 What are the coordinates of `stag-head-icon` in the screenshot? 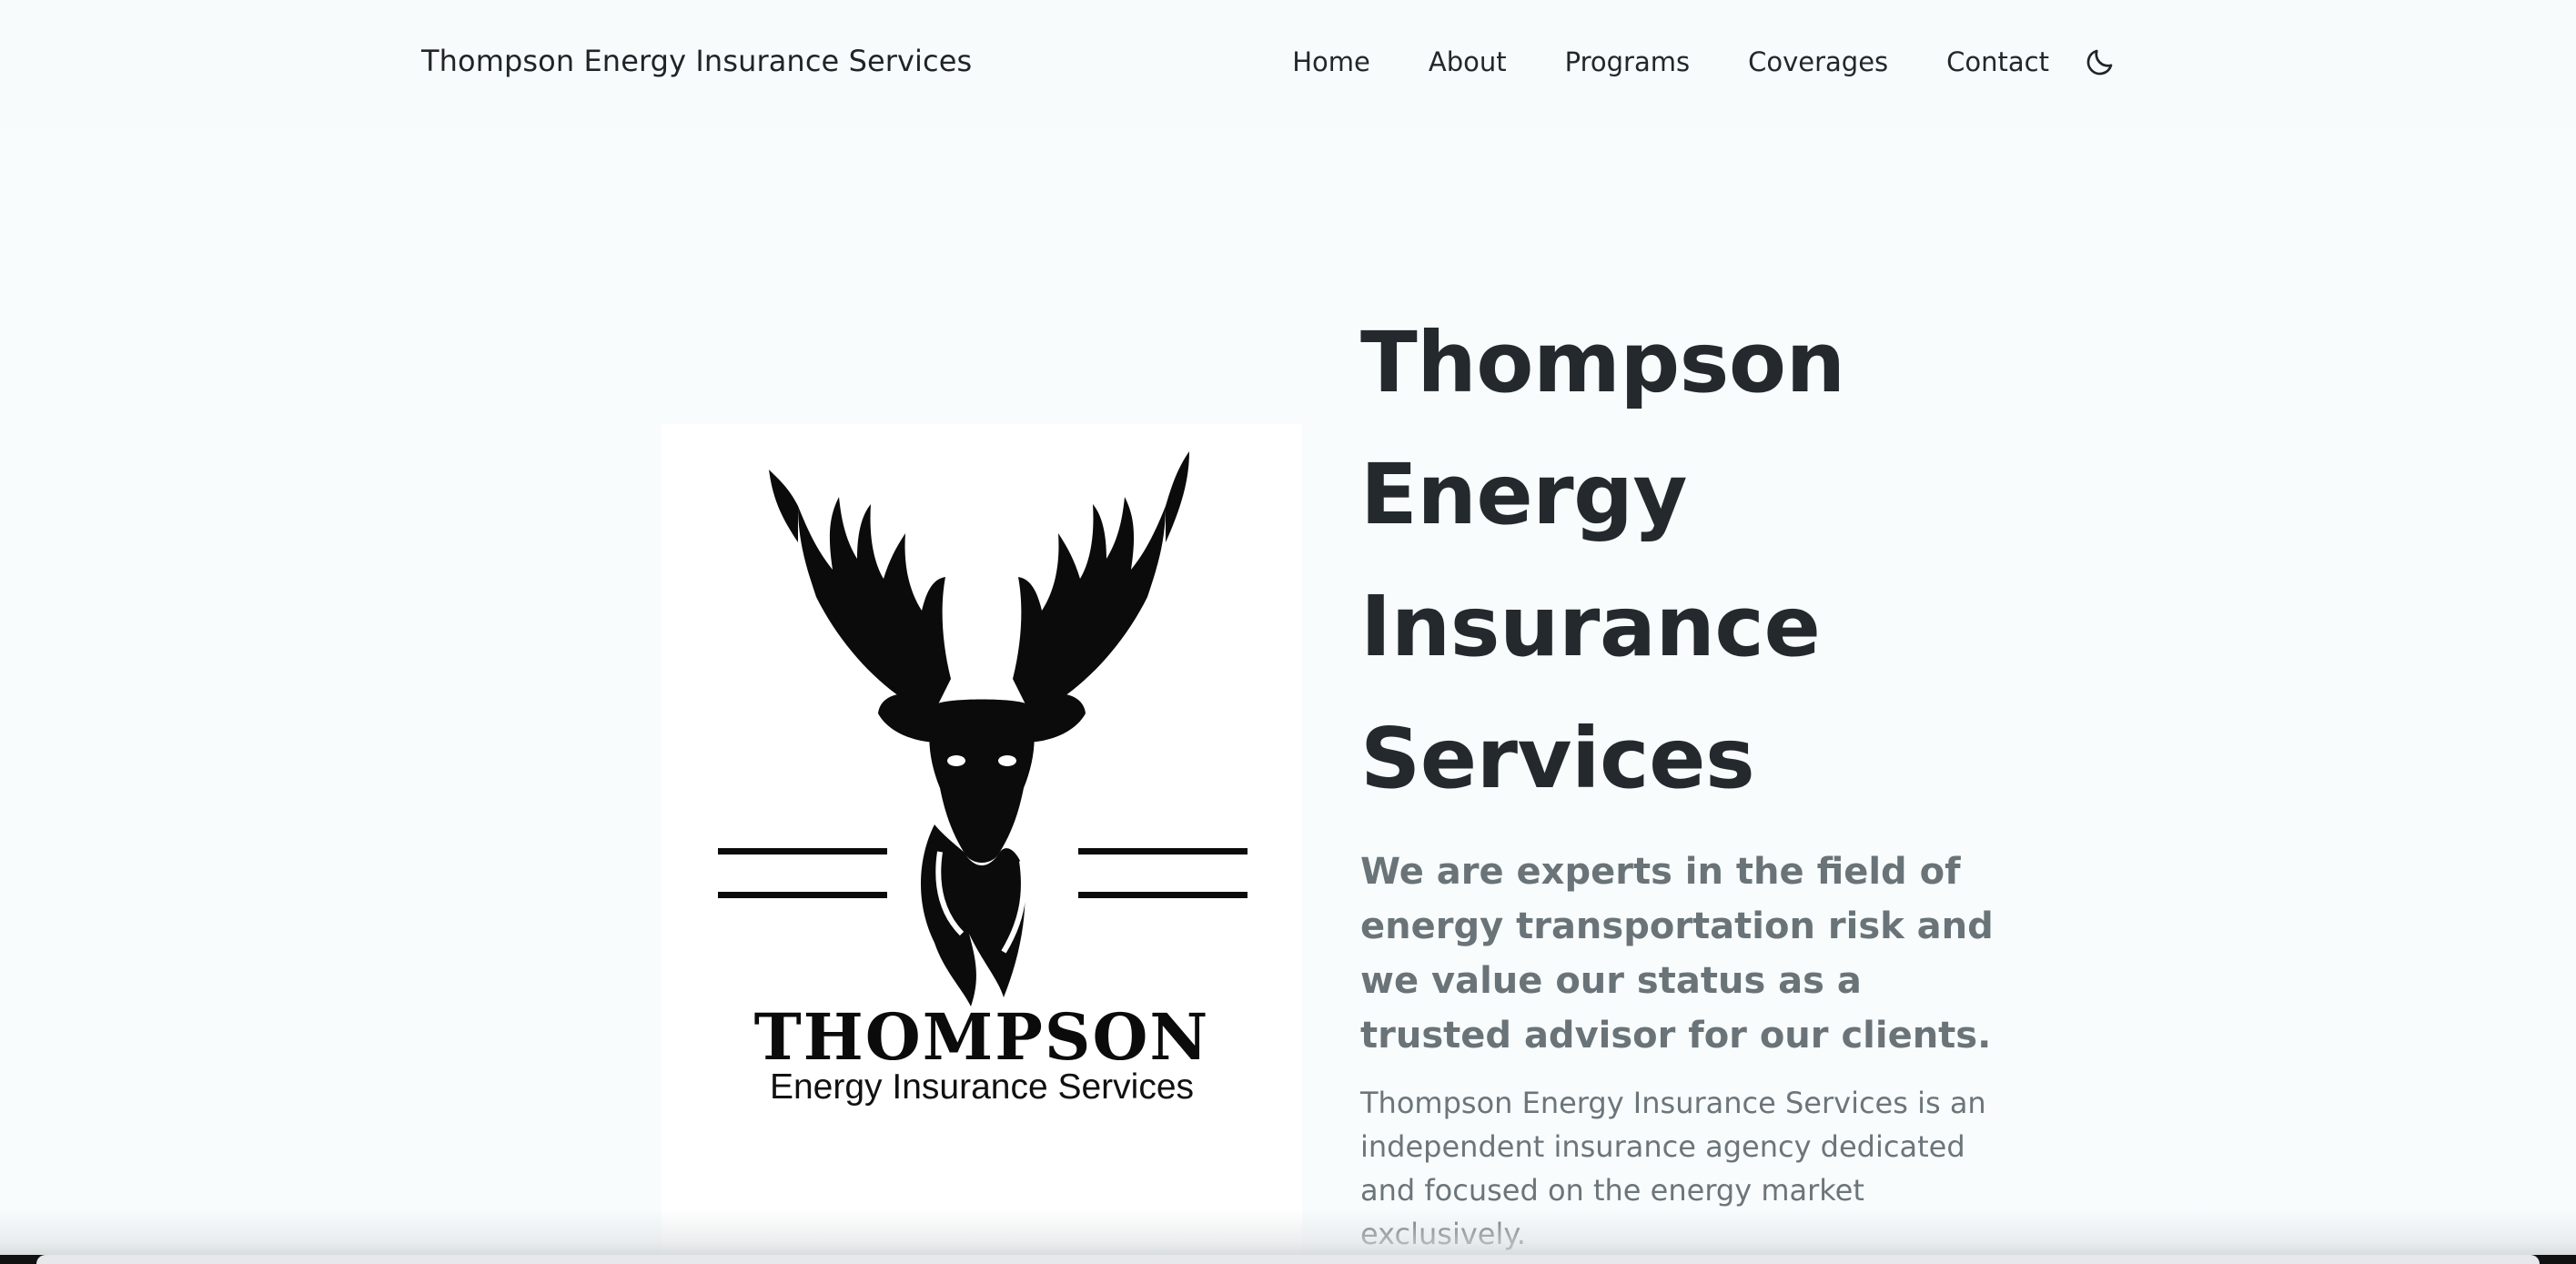 It's located at (983, 728).